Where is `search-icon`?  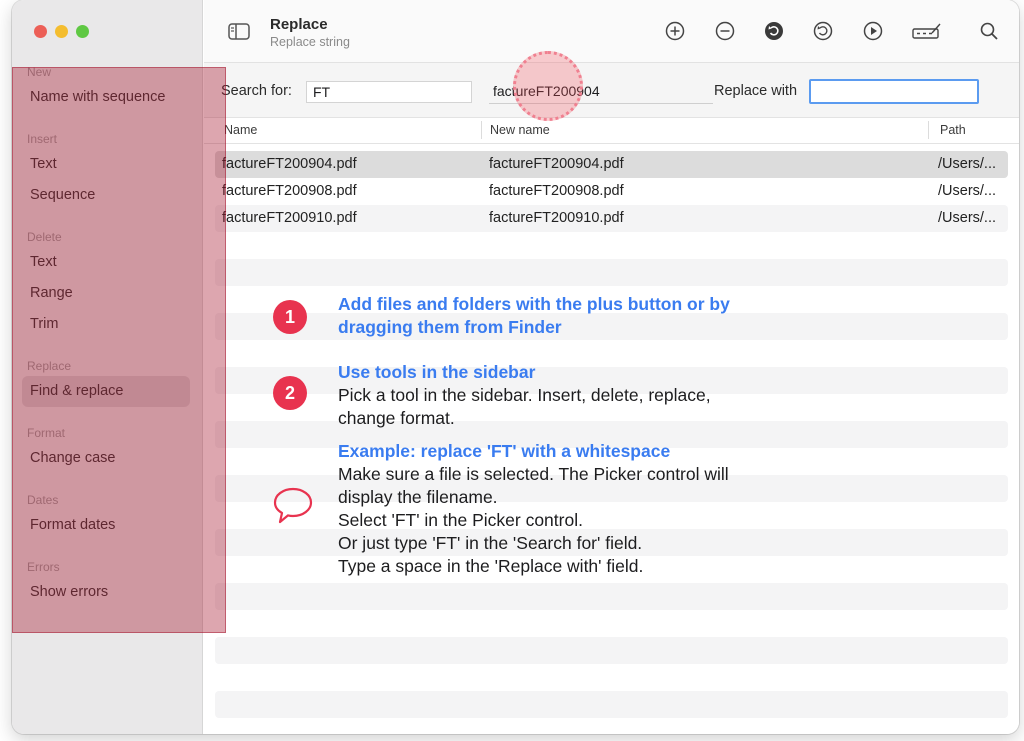
search-icon is located at coordinates (989, 31).